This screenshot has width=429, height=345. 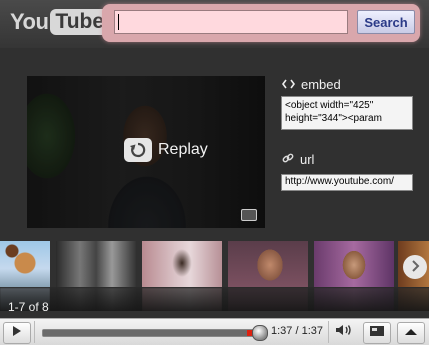 I want to click on screen-icon, so click(x=249, y=215).